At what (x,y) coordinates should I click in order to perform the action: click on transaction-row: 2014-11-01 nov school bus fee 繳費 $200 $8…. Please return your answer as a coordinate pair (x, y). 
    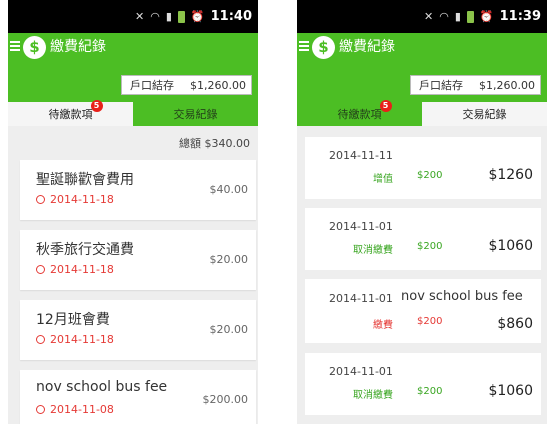
    Looking at the image, I should click on (423, 311).